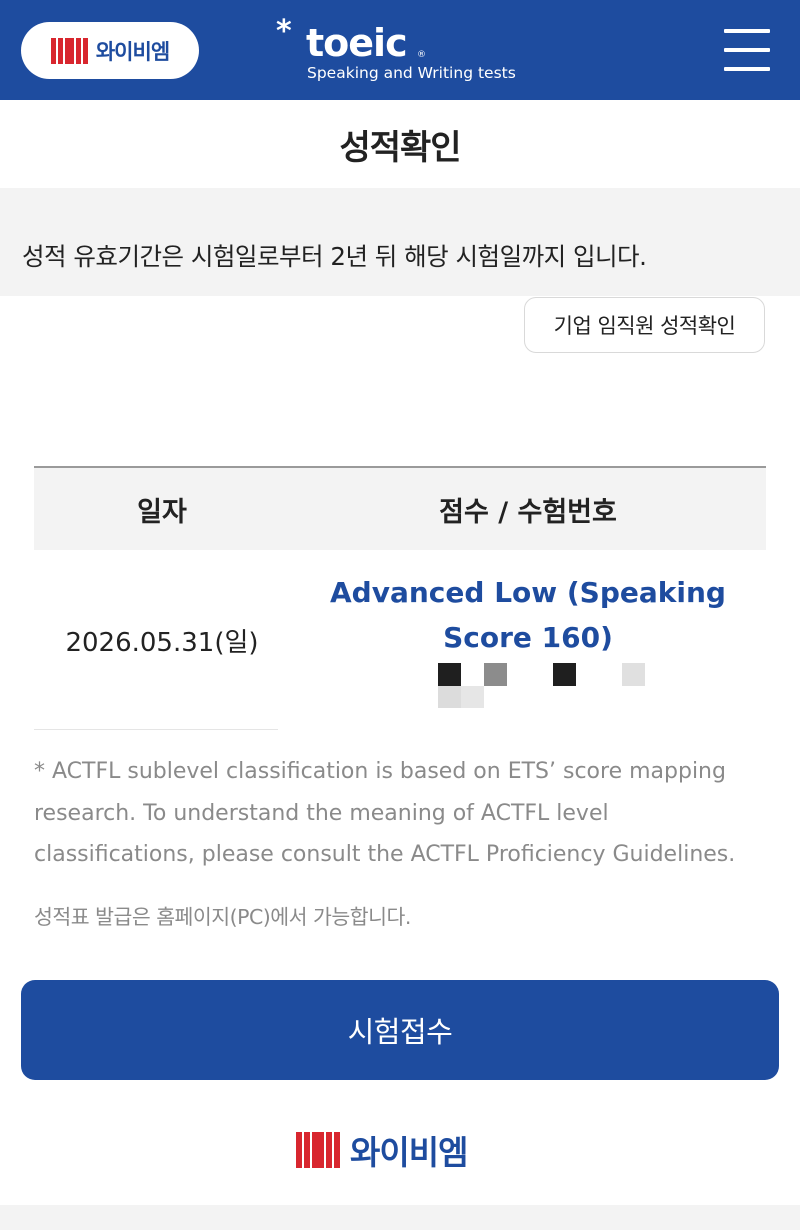 Image resolution: width=800 pixels, height=1230 pixels. I want to click on ybm-brand-text: 와이비엠, so click(132, 51).